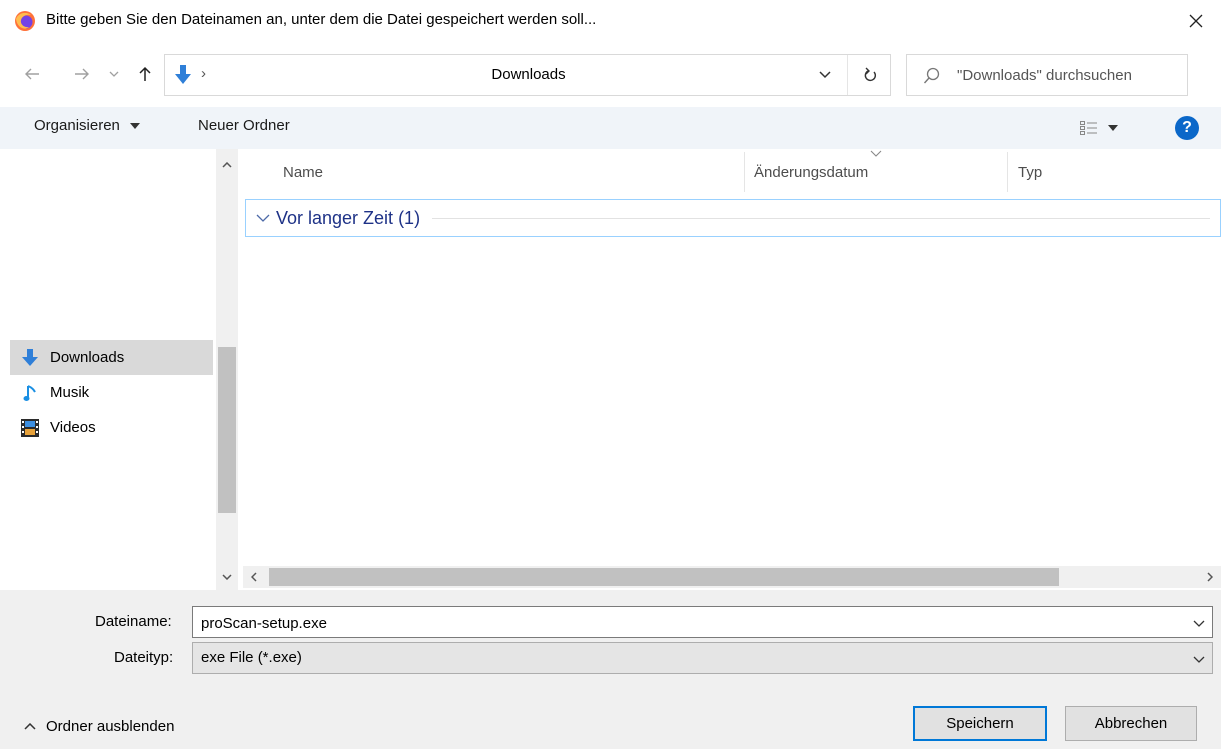 This screenshot has width=1221, height=749. I want to click on scroll-left-button, so click(254, 577).